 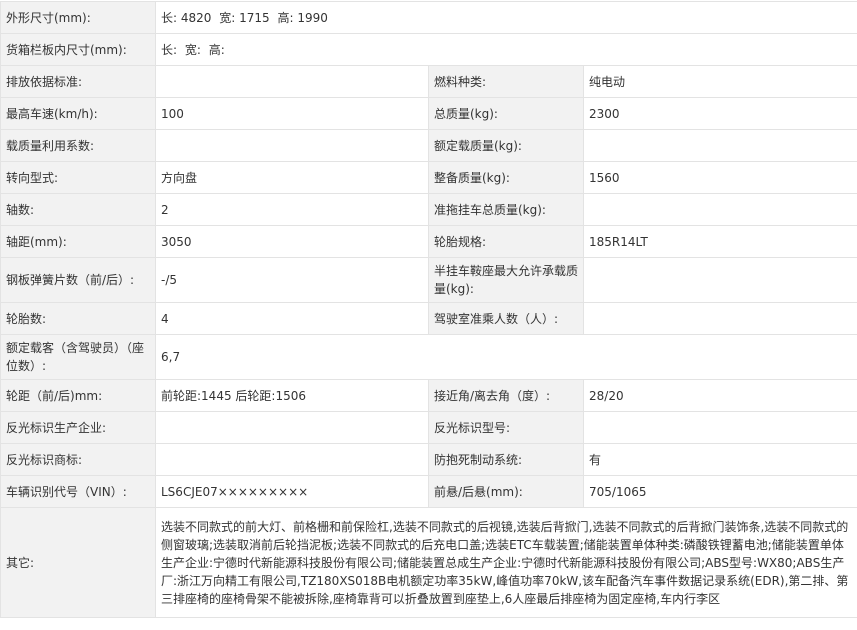 What do you see at coordinates (169, 49) in the screenshot?
I see `cargo-length-label: 长:` at bounding box center [169, 49].